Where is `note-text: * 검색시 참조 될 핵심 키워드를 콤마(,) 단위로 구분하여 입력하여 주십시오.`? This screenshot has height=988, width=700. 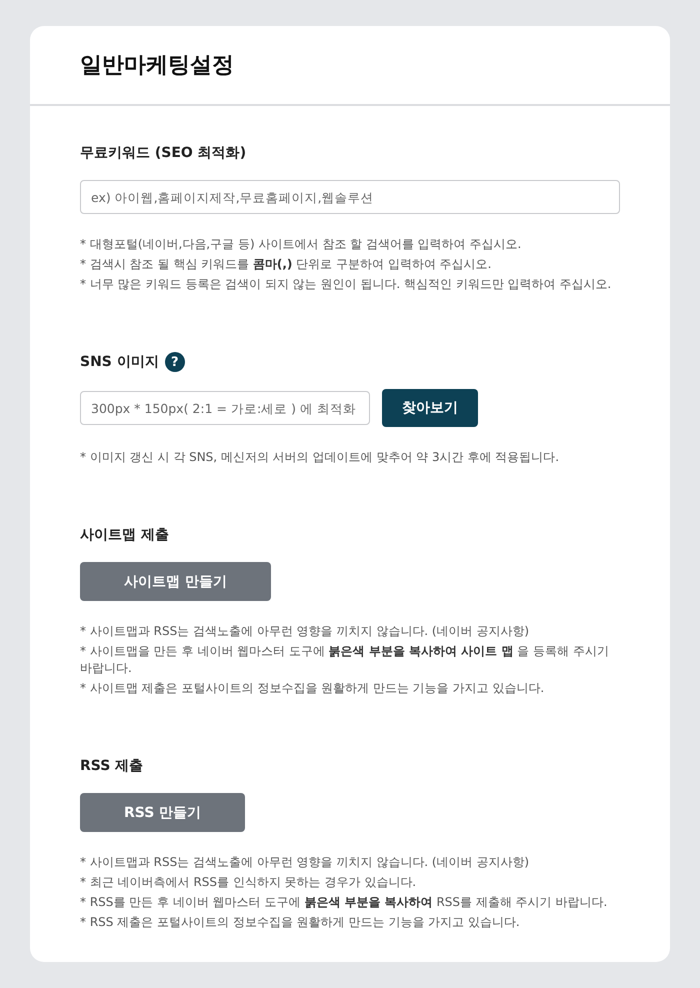 note-text: * 검색시 참조 될 핵심 키워드를 콤마(,) 단위로 구분하여 입력하여 주십시오. is located at coordinates (286, 264).